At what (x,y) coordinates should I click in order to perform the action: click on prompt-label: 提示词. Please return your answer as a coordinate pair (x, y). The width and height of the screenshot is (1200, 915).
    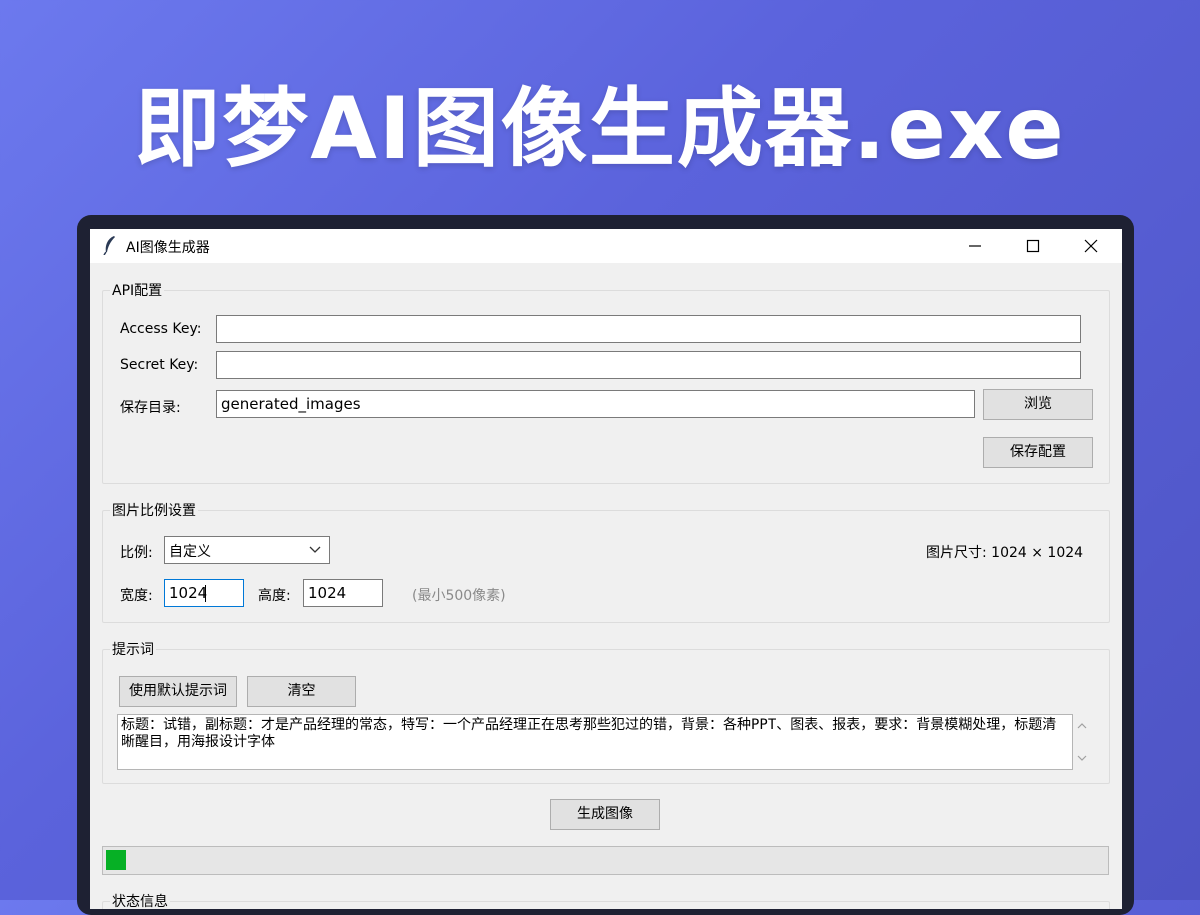
    Looking at the image, I should click on (133, 649).